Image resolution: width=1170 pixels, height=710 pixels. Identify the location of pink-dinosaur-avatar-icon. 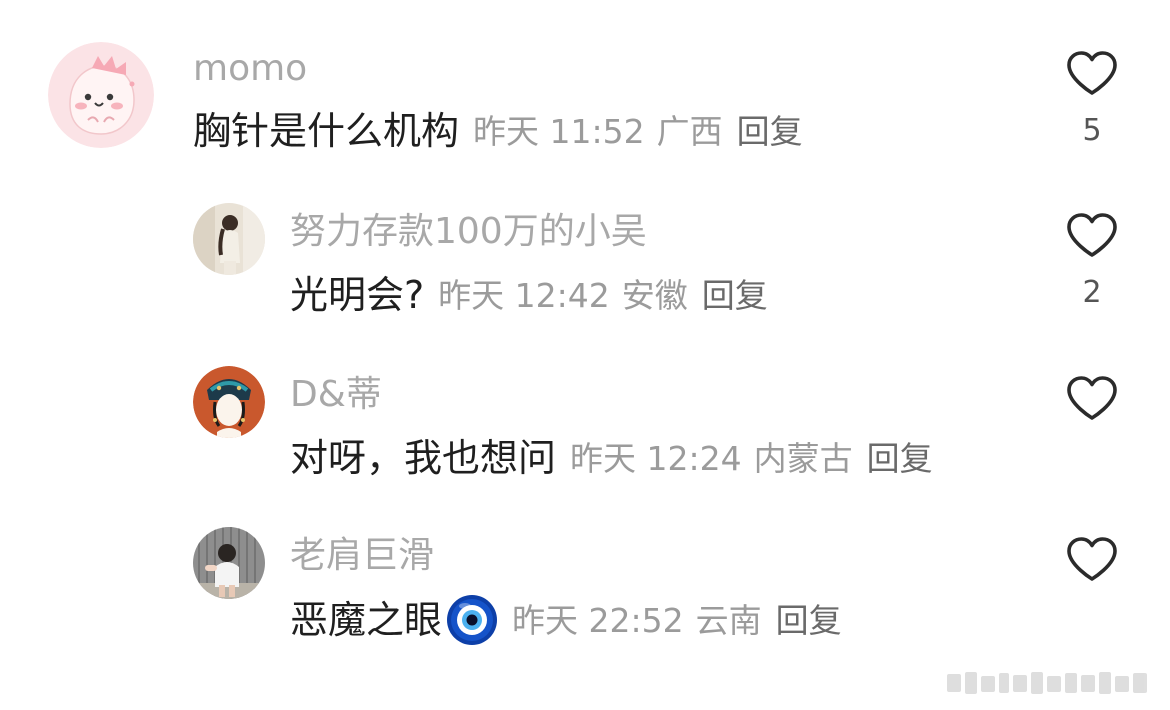
(101, 95).